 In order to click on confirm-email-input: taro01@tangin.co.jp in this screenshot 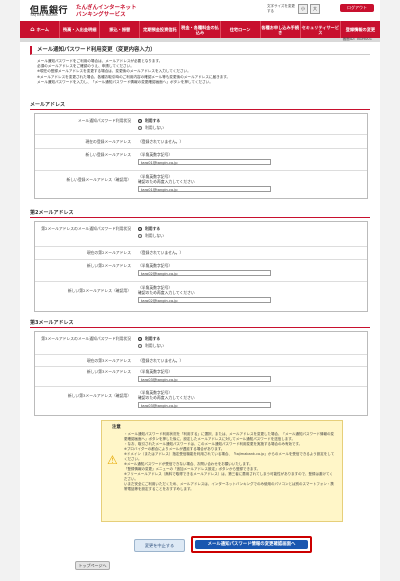, I will do `click(204, 189)`.